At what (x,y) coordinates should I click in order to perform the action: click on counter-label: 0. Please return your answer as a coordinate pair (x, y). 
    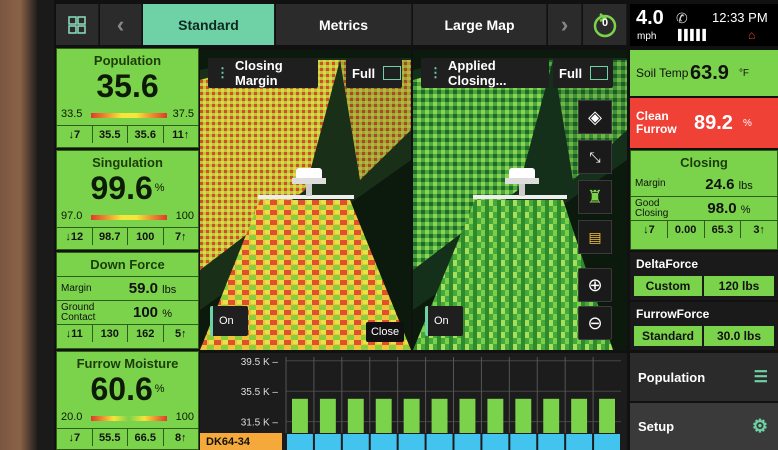
    Looking at the image, I should click on (605, 23).